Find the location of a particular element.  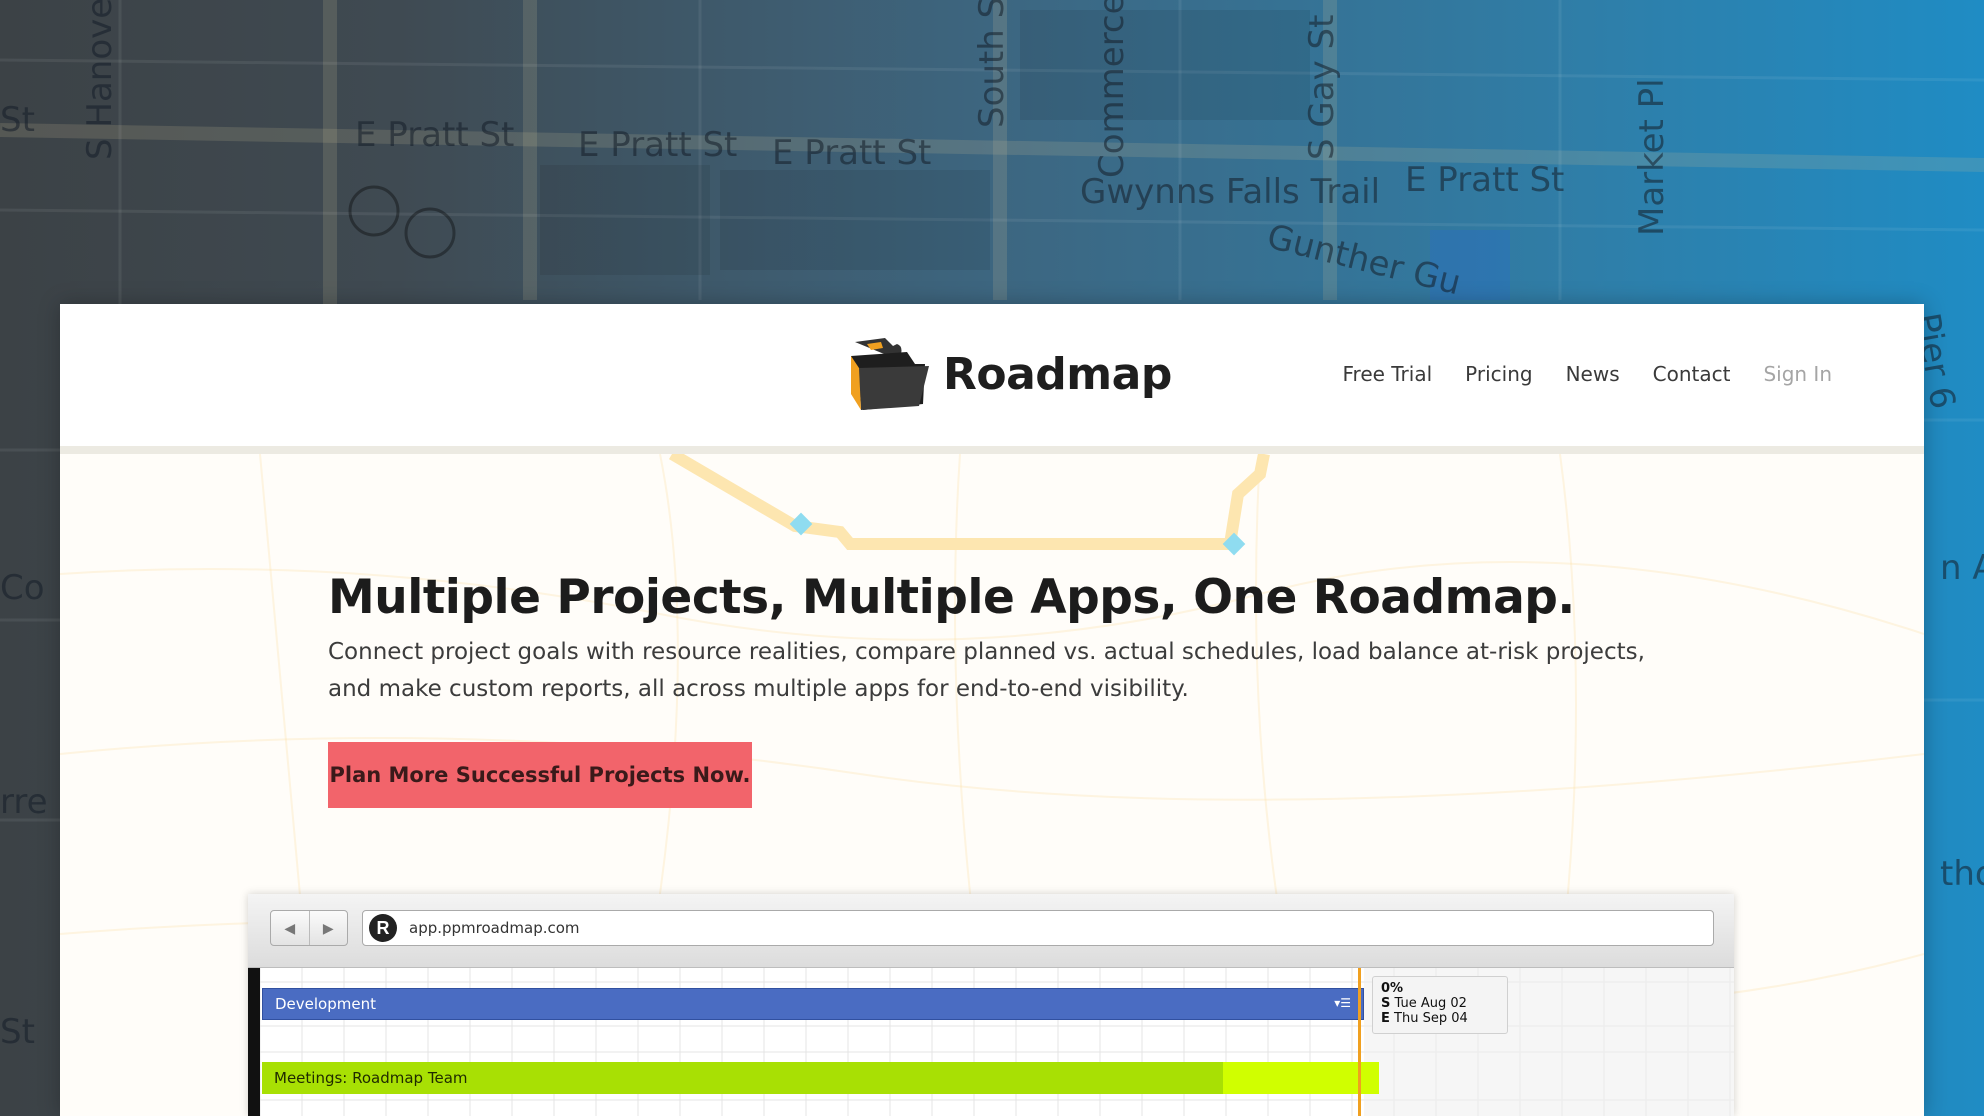

nav-sign-in: Sign In is located at coordinates (1797, 374).